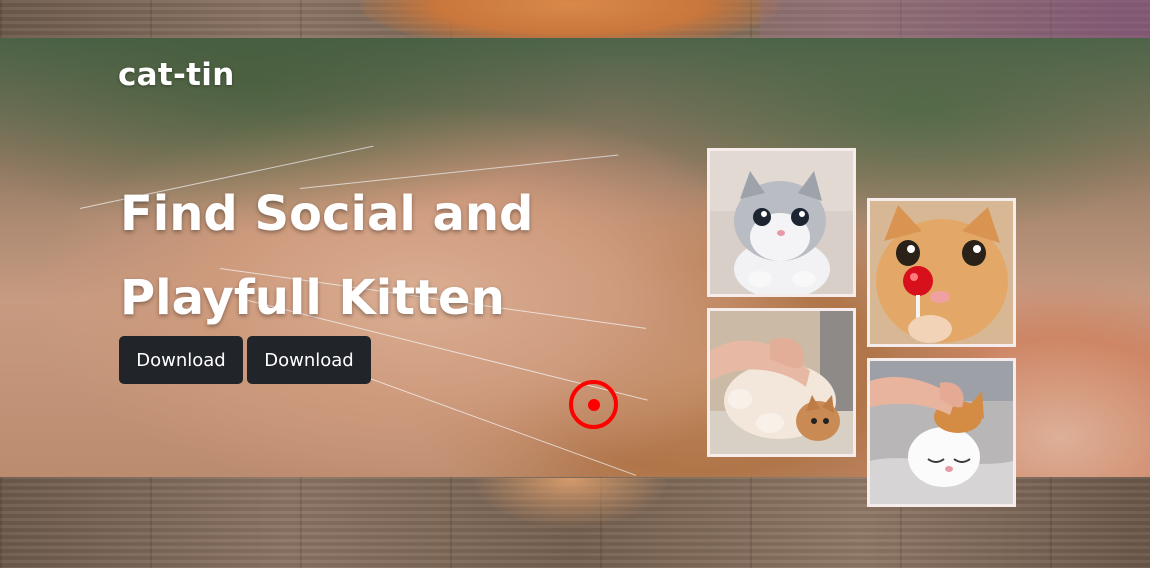 Image resolution: width=1150 pixels, height=568 pixels. What do you see at coordinates (309, 360) in the screenshot?
I see `download-button-2: Download` at bounding box center [309, 360].